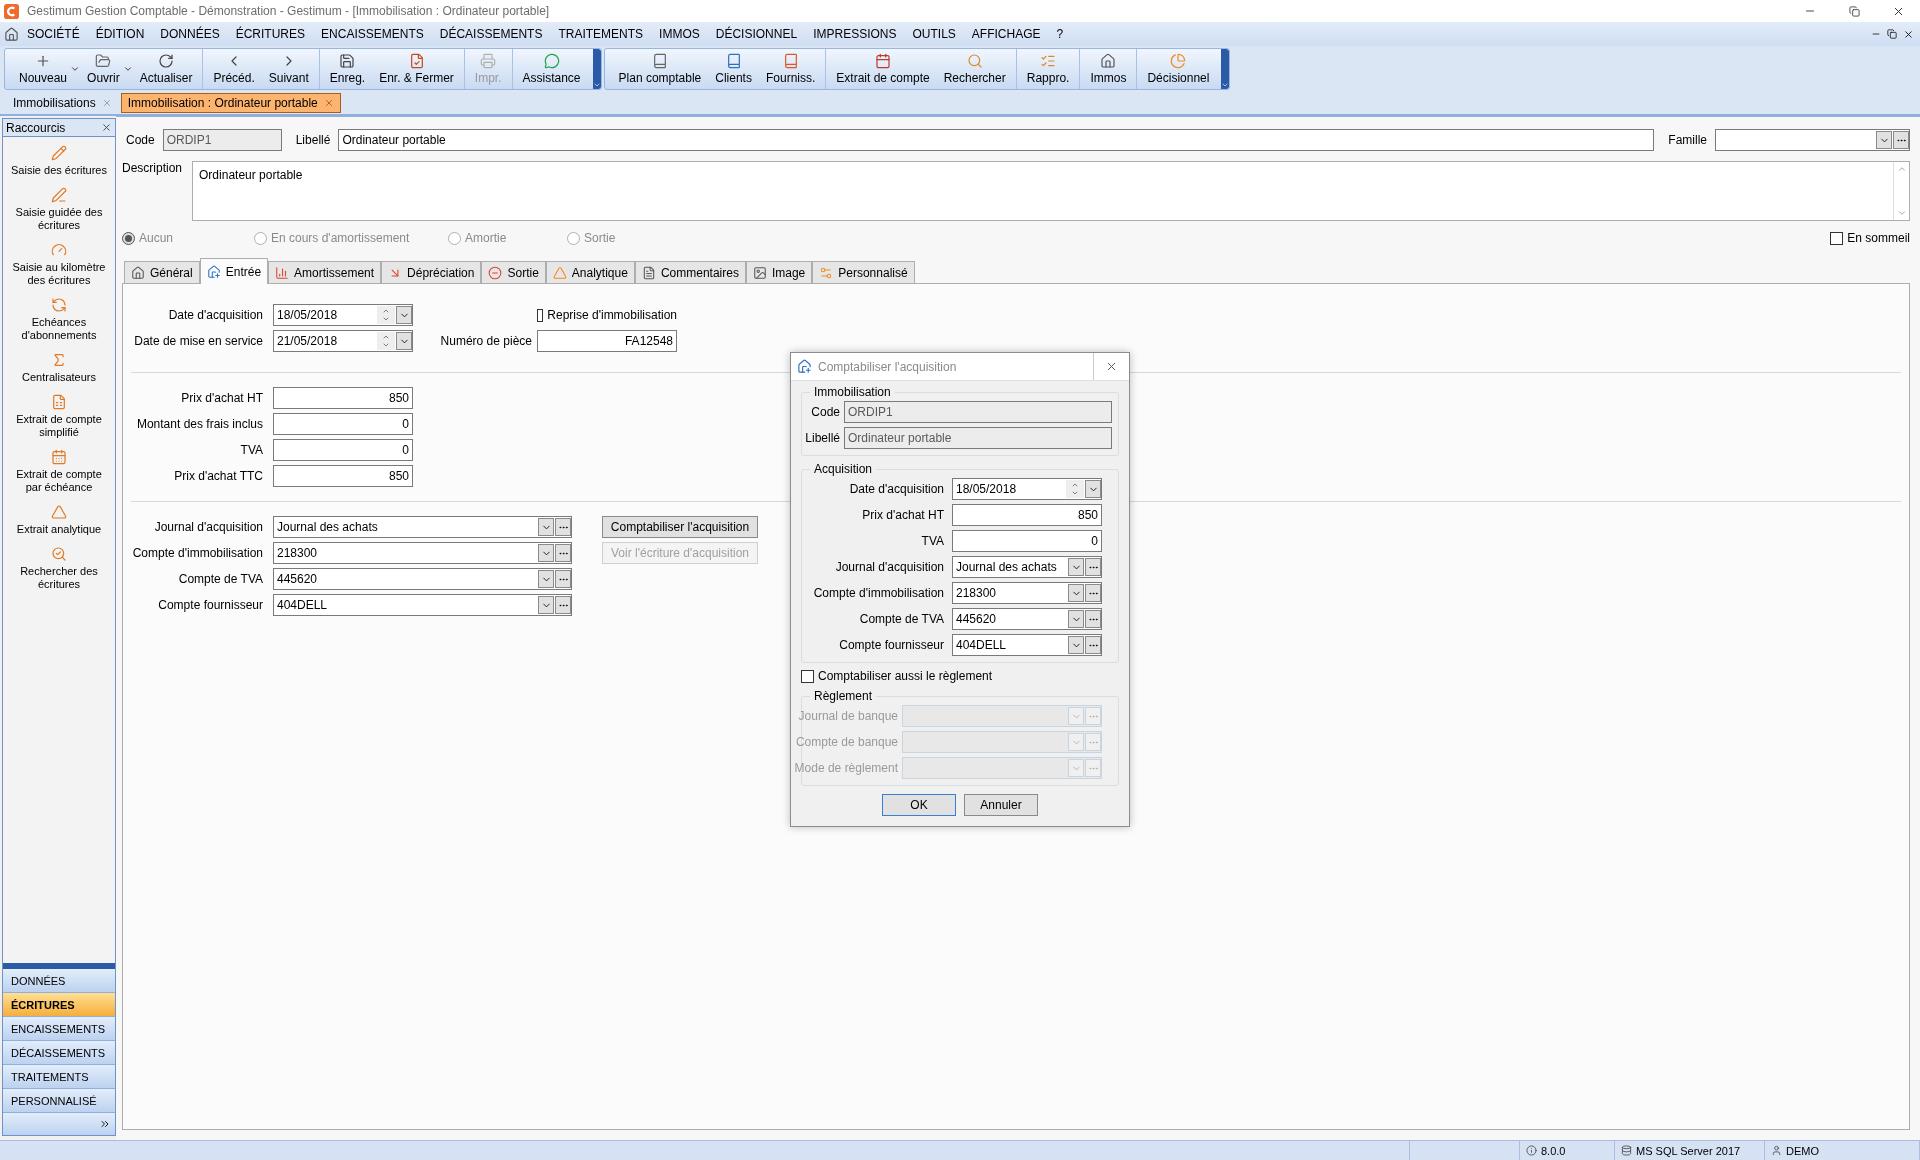  Describe the element at coordinates (162, 272) in the screenshot. I see `tab: Général` at that location.